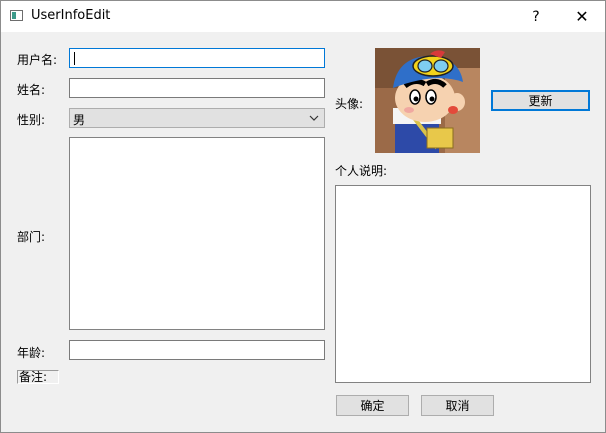 The height and width of the screenshot is (433, 606). I want to click on avatar-image, so click(427, 100).